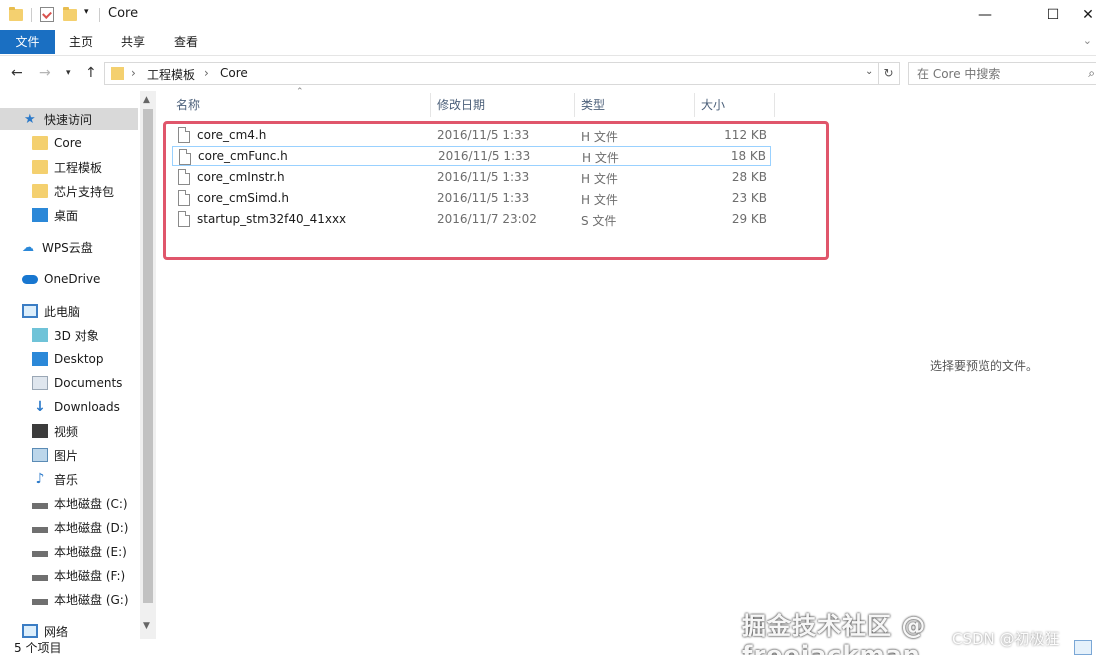 Image resolution: width=1096 pixels, height=655 pixels. I want to click on minimize-button: —, so click(985, 15).